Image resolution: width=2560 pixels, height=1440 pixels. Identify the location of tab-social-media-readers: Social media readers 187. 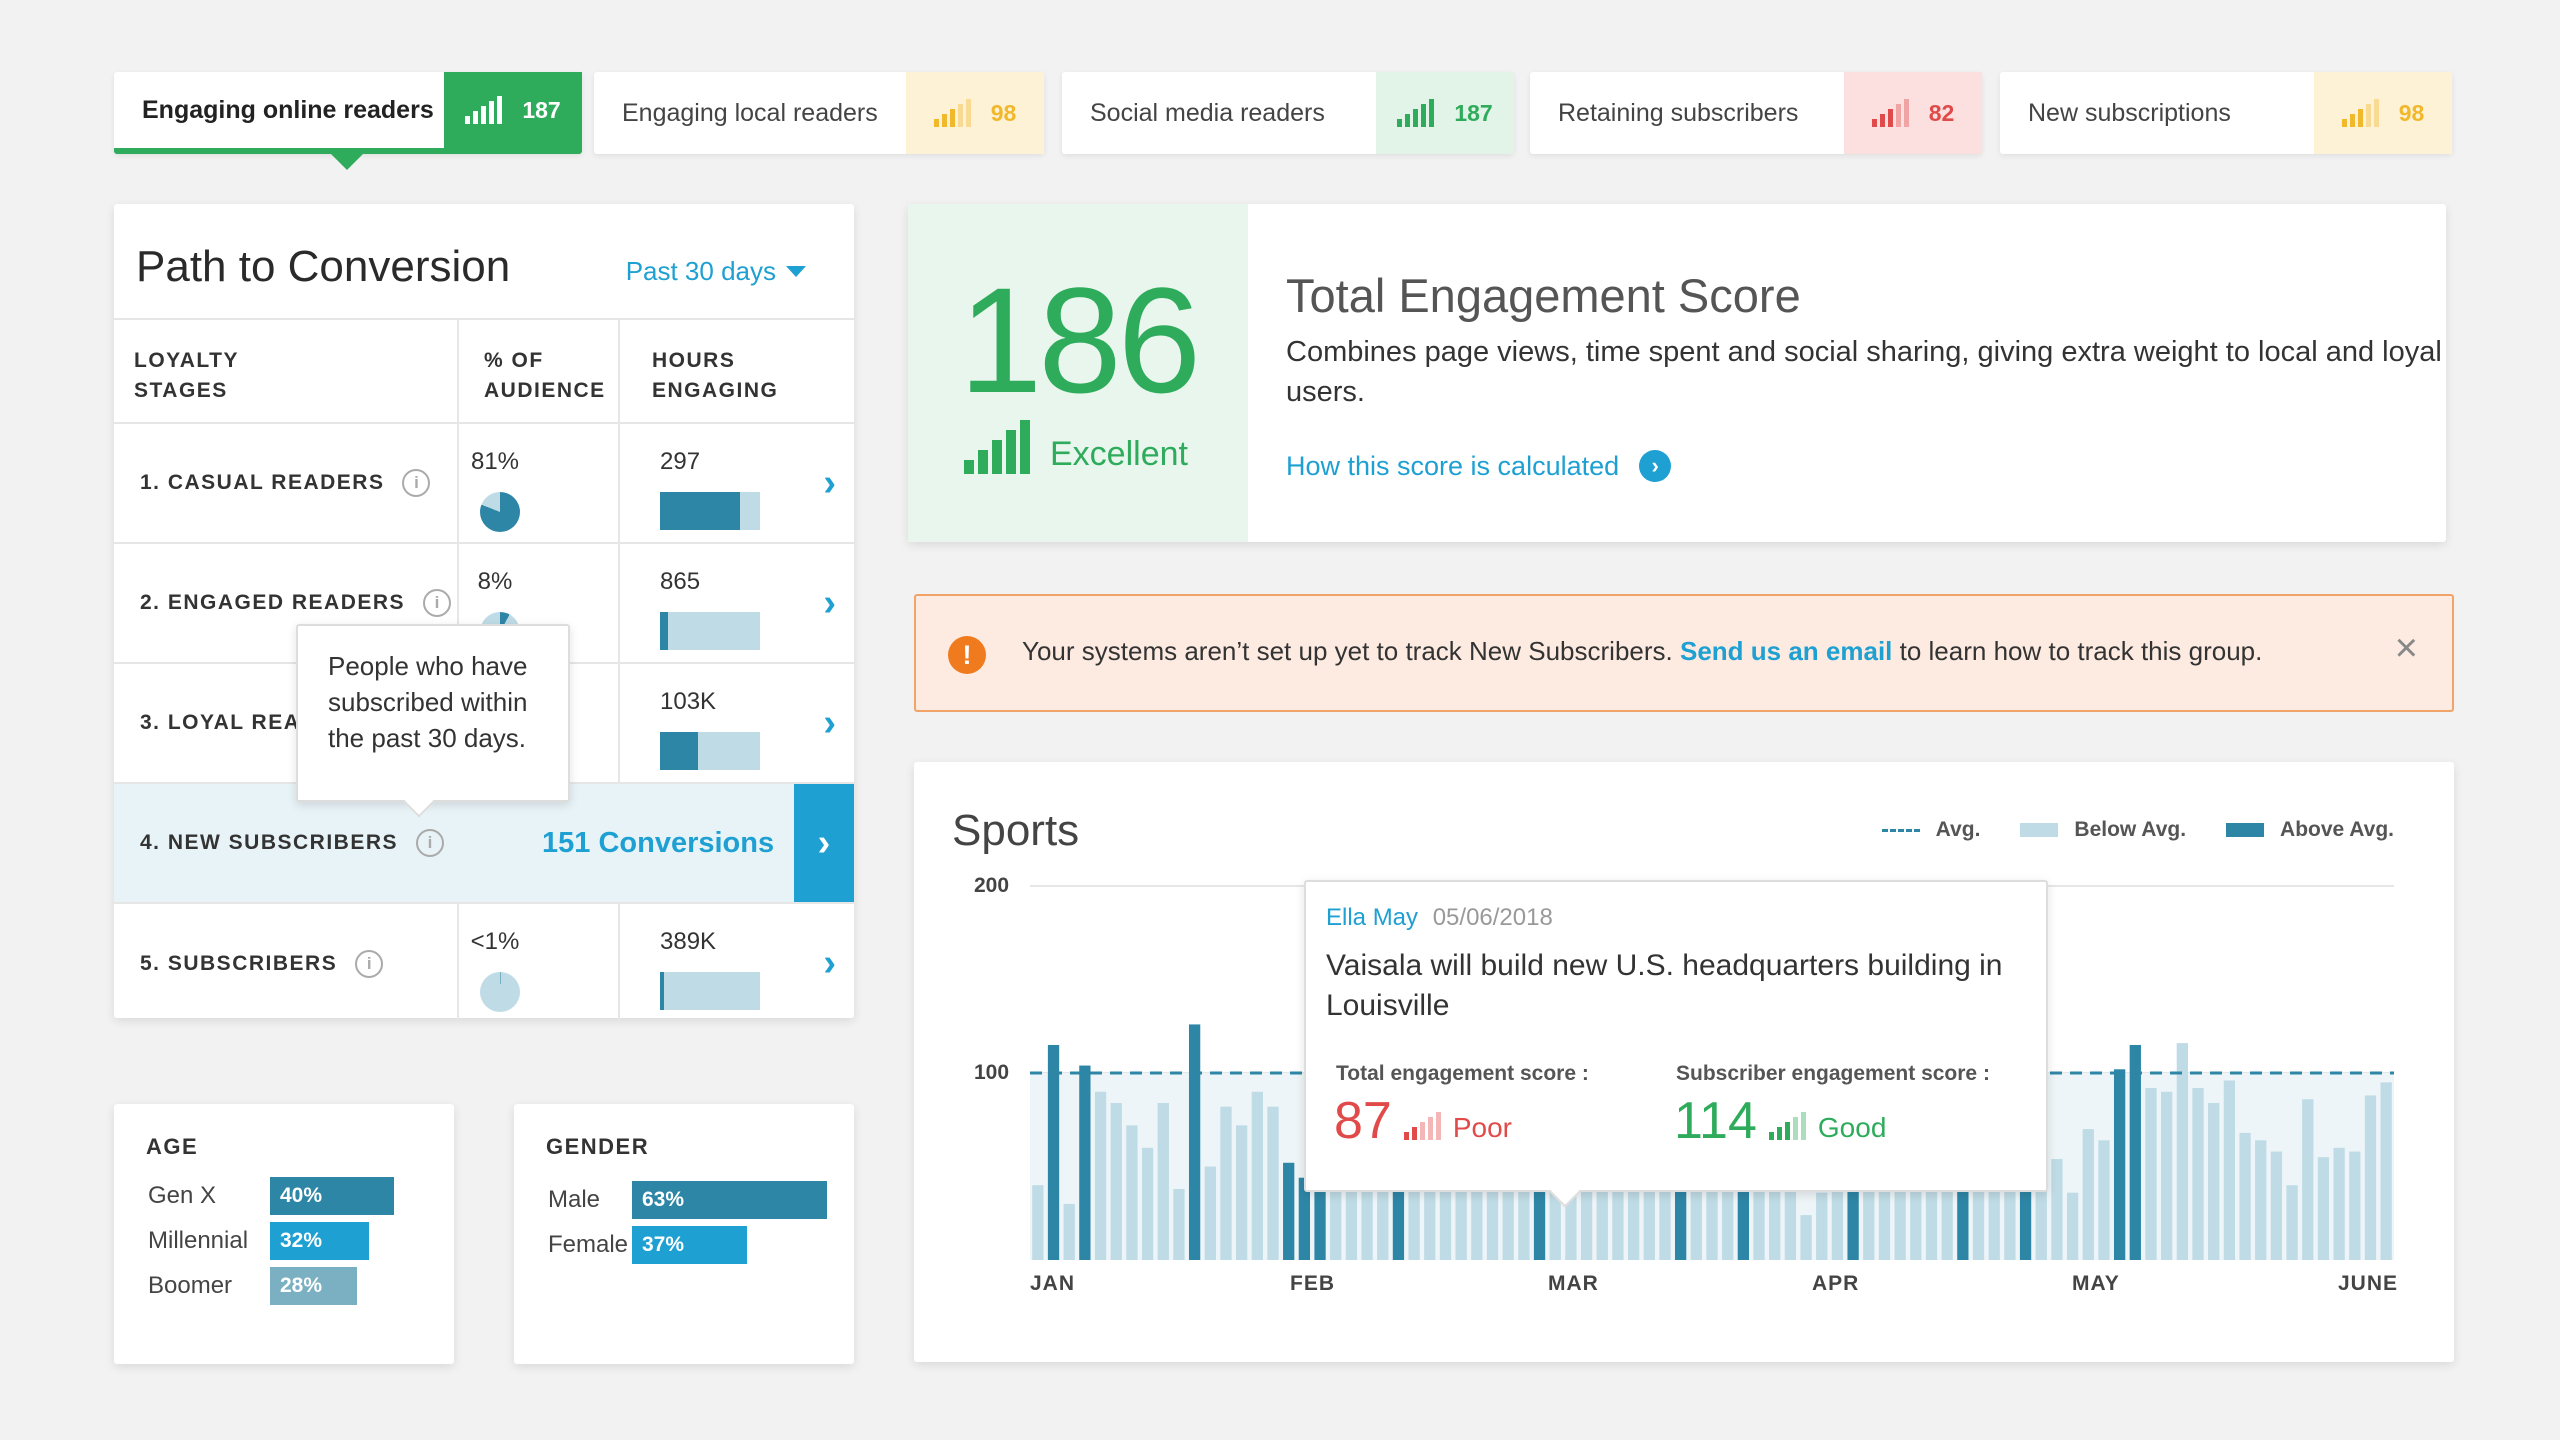
(1288, 113).